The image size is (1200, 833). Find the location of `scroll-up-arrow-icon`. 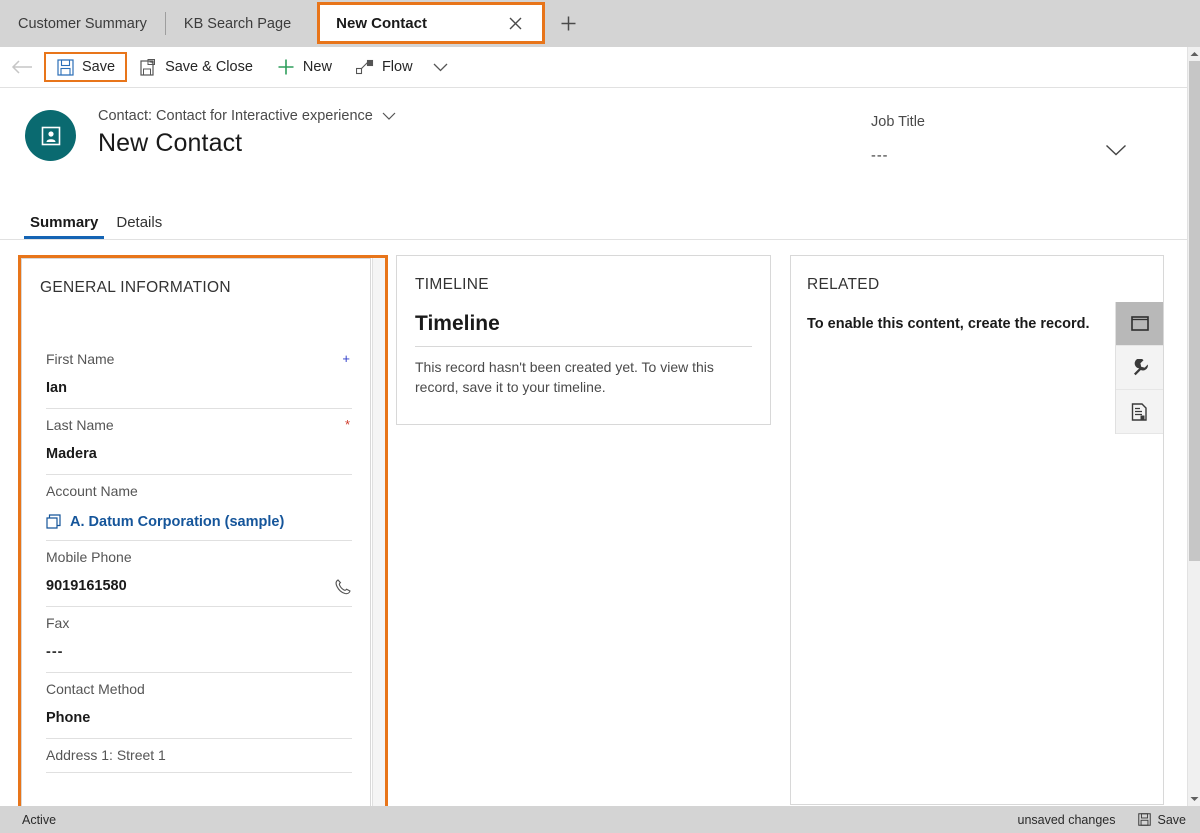

scroll-up-arrow-icon is located at coordinates (1194, 54).